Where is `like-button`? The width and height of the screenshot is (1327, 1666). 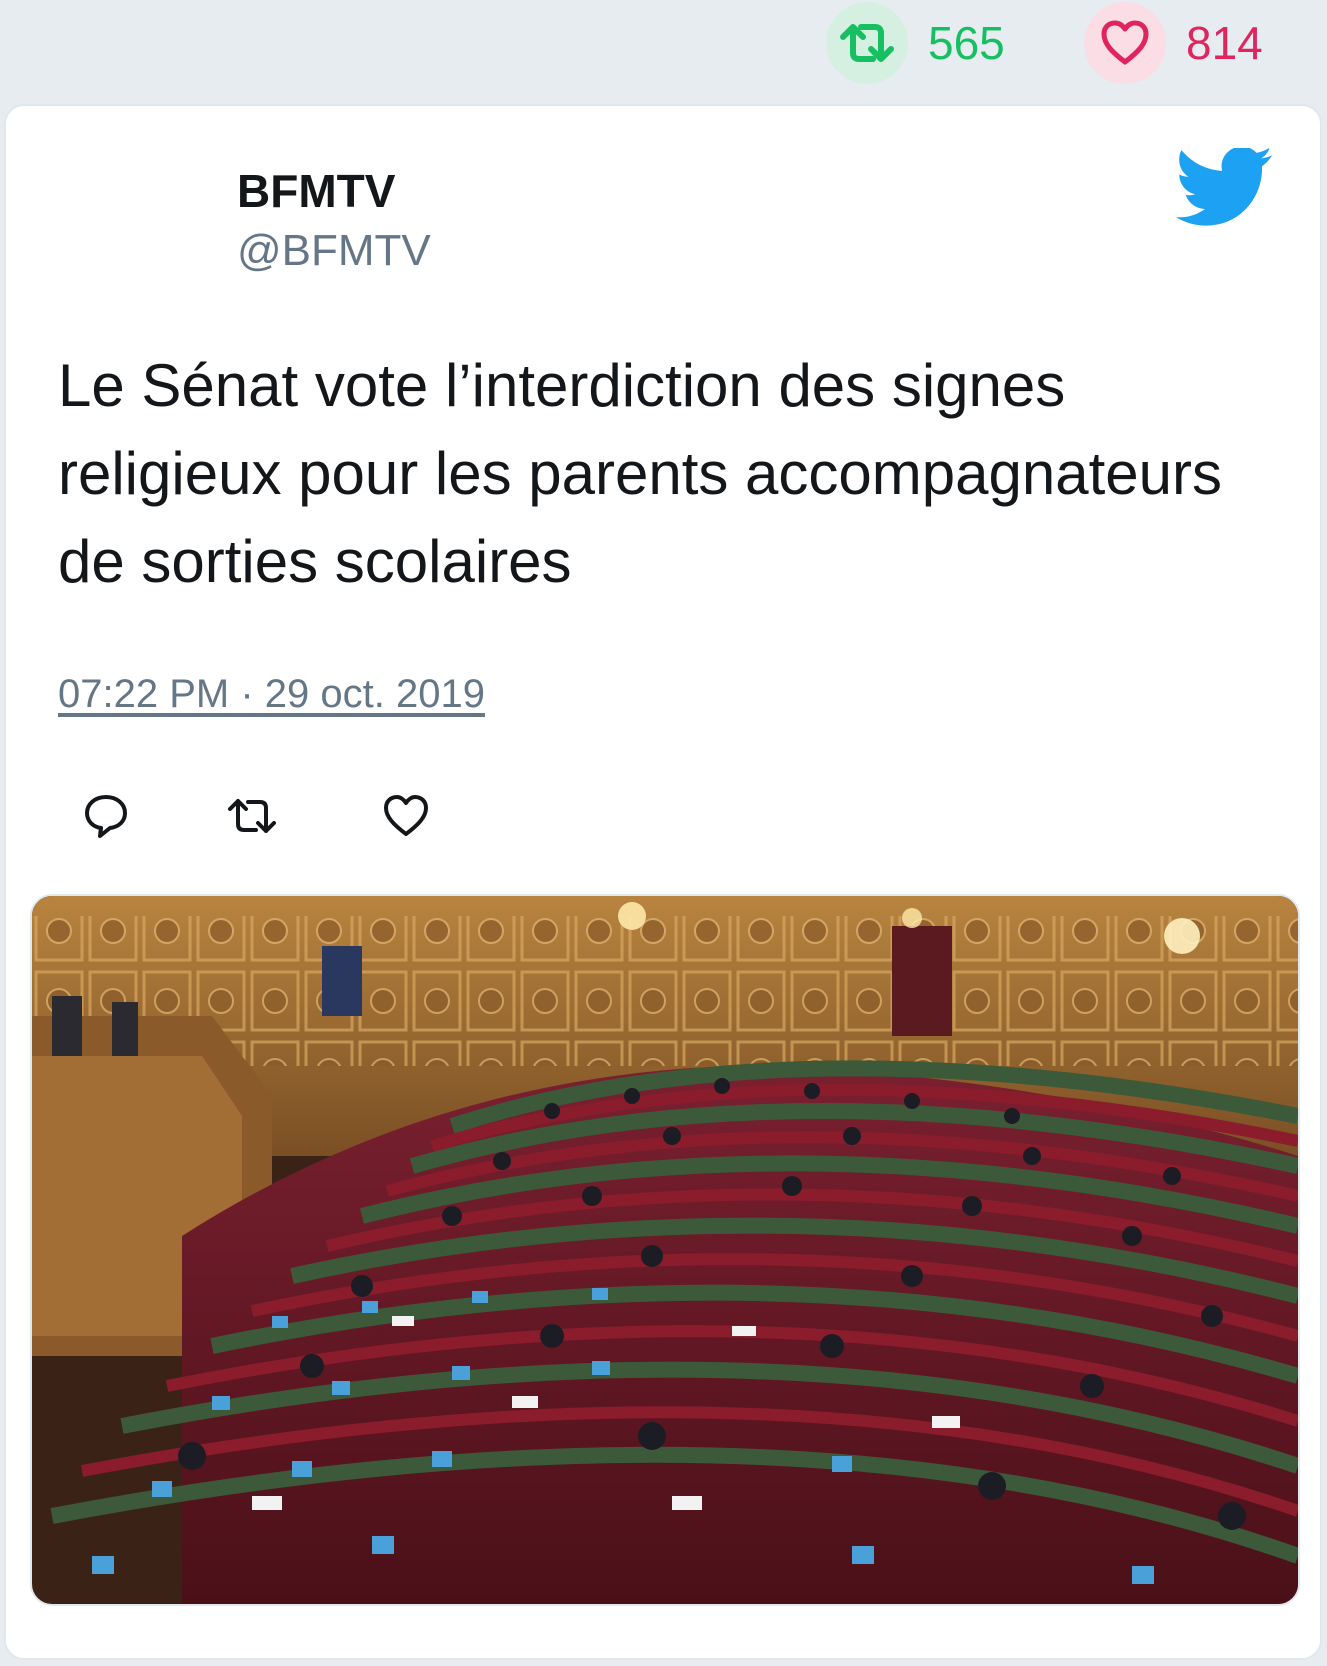 like-button is located at coordinates (406, 816).